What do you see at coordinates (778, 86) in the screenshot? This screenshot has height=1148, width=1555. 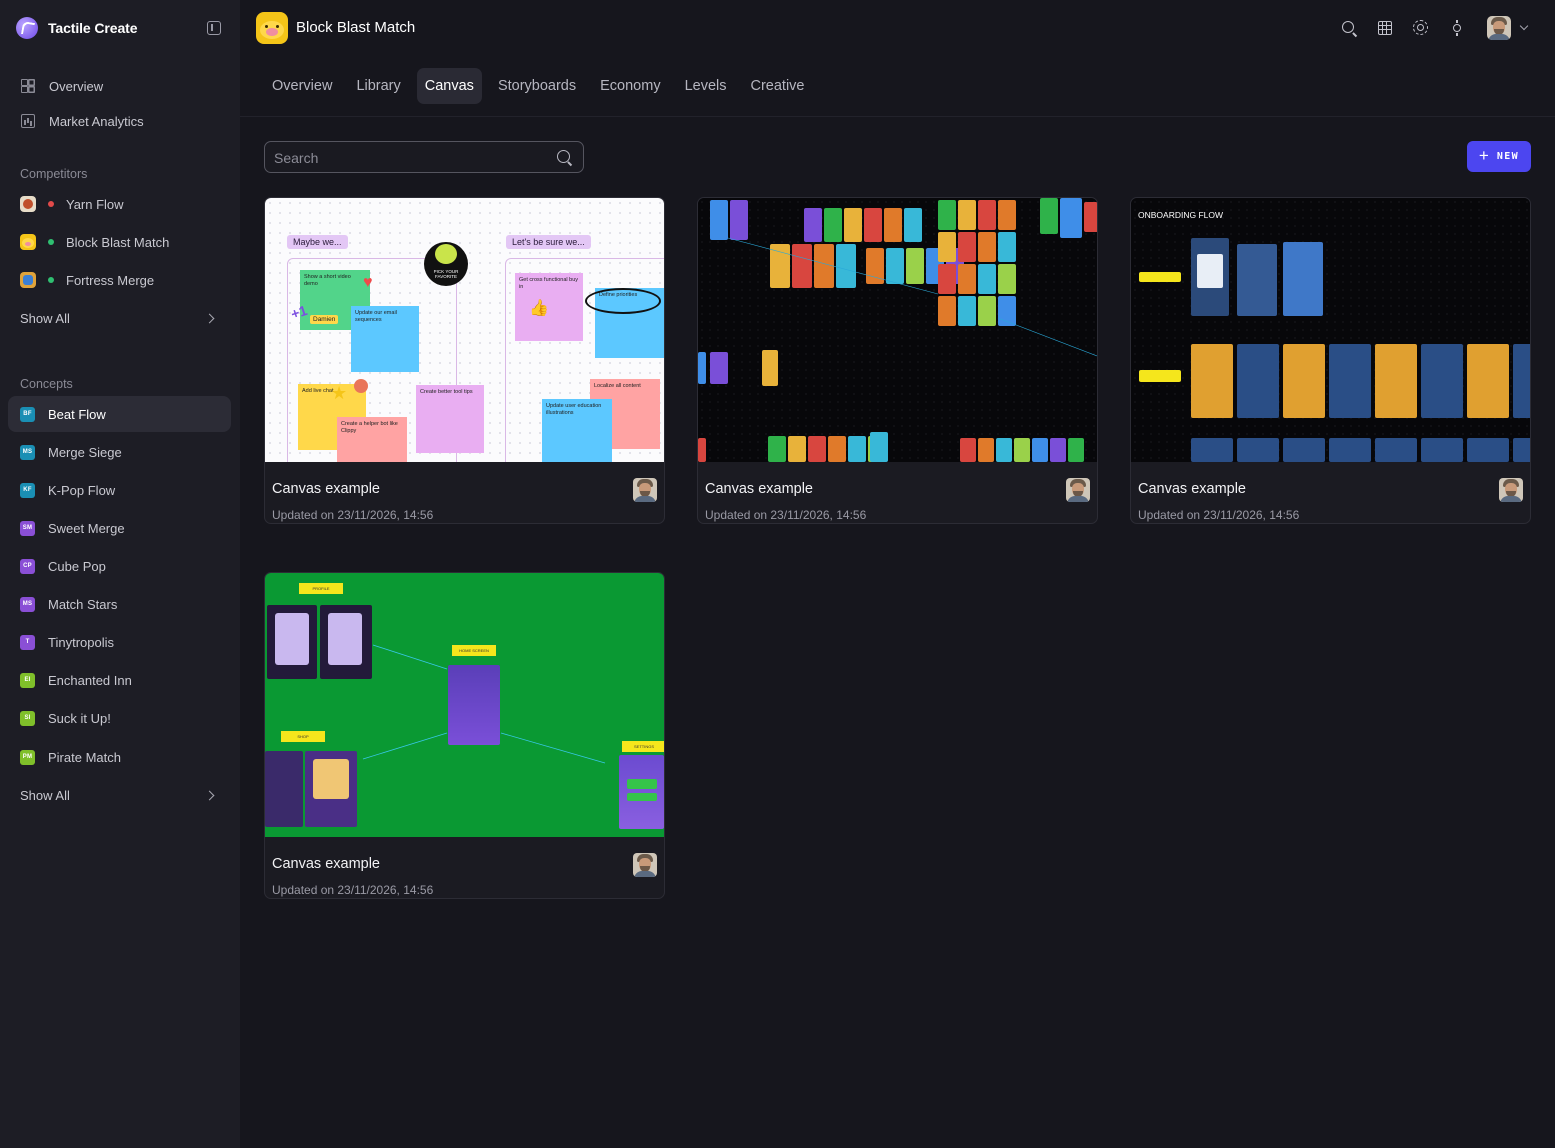 I see `tab-creative: Creative` at bounding box center [778, 86].